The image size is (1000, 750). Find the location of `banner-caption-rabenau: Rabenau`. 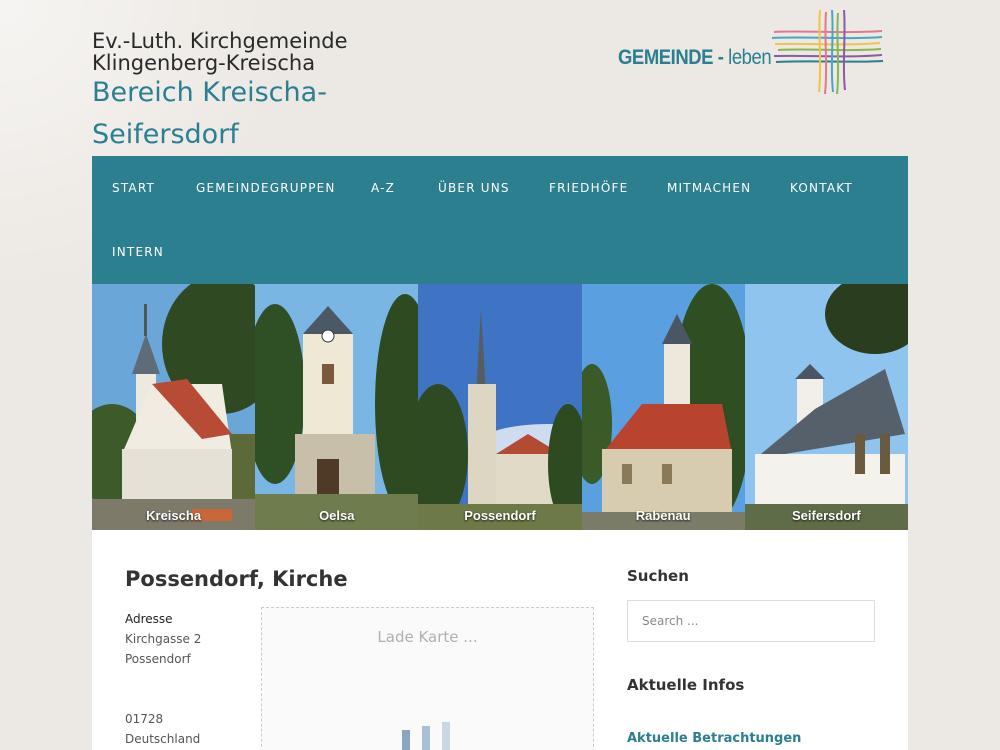

banner-caption-rabenau: Rabenau is located at coordinates (663, 515).